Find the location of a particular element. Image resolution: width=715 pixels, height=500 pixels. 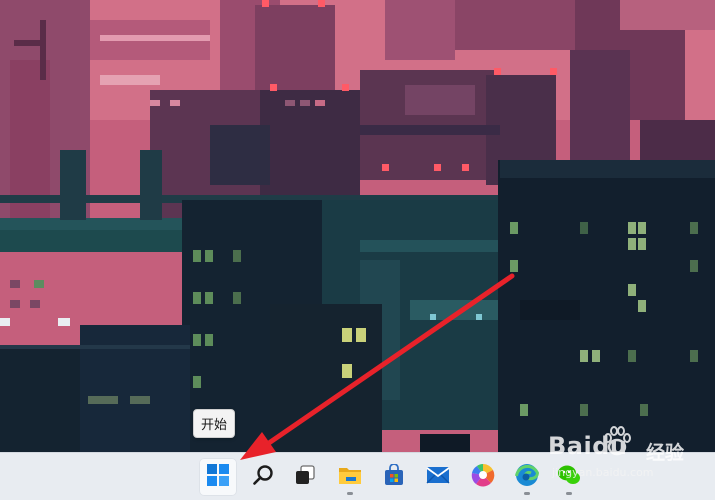

store-bag-icon is located at coordinates (394, 476).